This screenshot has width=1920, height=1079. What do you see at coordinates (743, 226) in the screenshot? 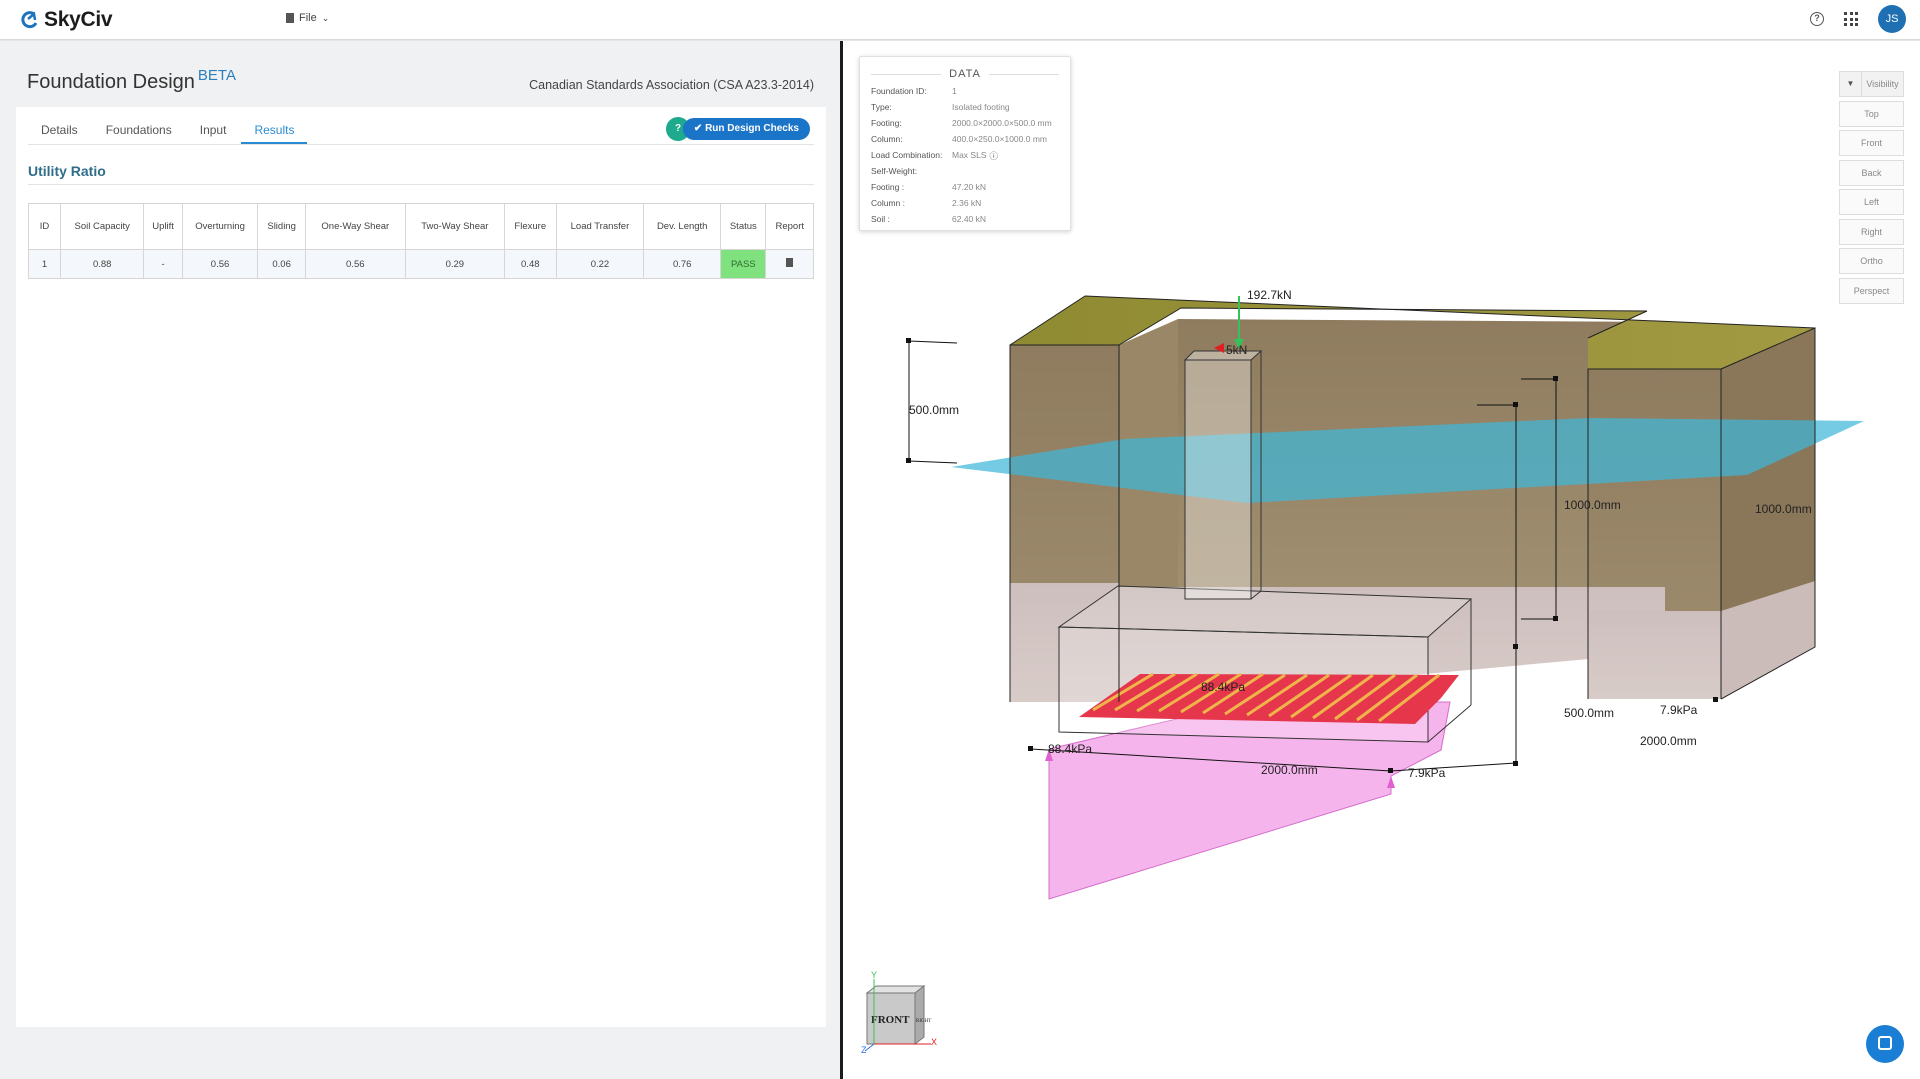
I see `column-header: Status` at bounding box center [743, 226].